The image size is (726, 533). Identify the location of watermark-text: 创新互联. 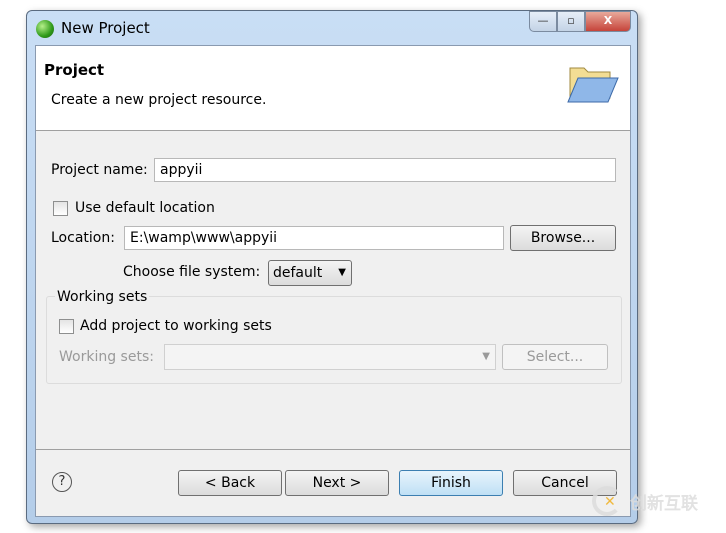
(664, 503).